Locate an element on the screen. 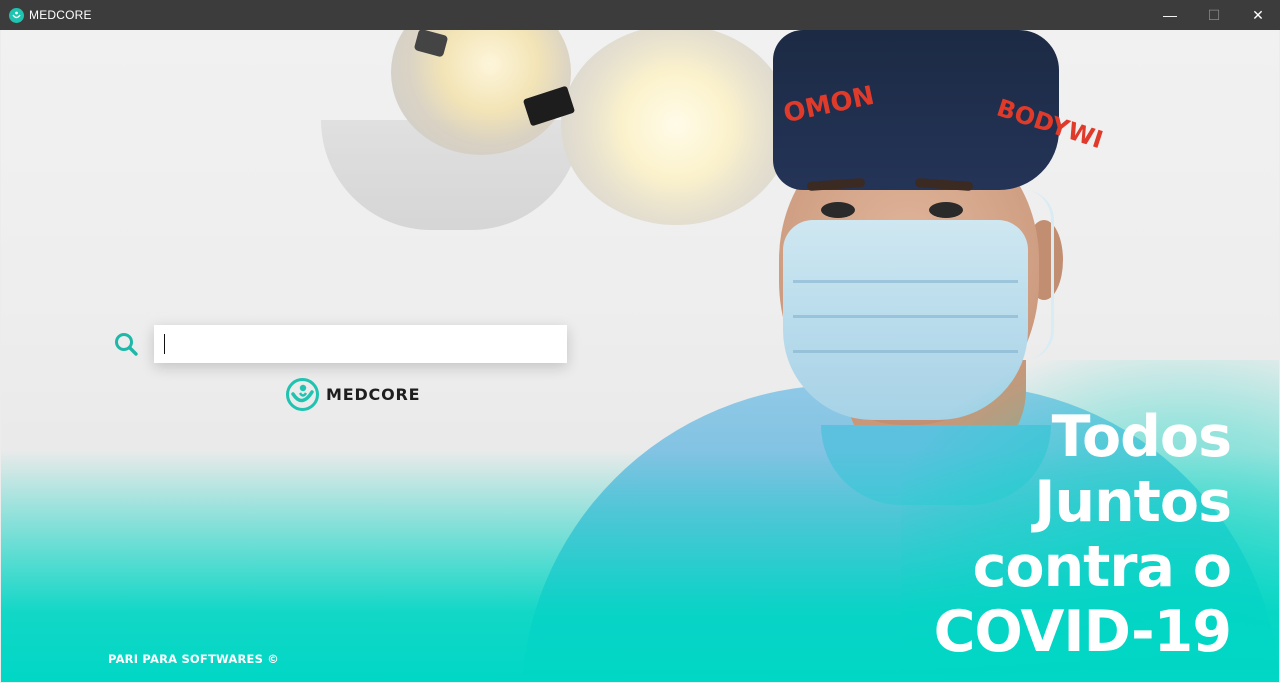 The width and height of the screenshot is (1280, 683). maximize-button: ☐ is located at coordinates (1214, 15).